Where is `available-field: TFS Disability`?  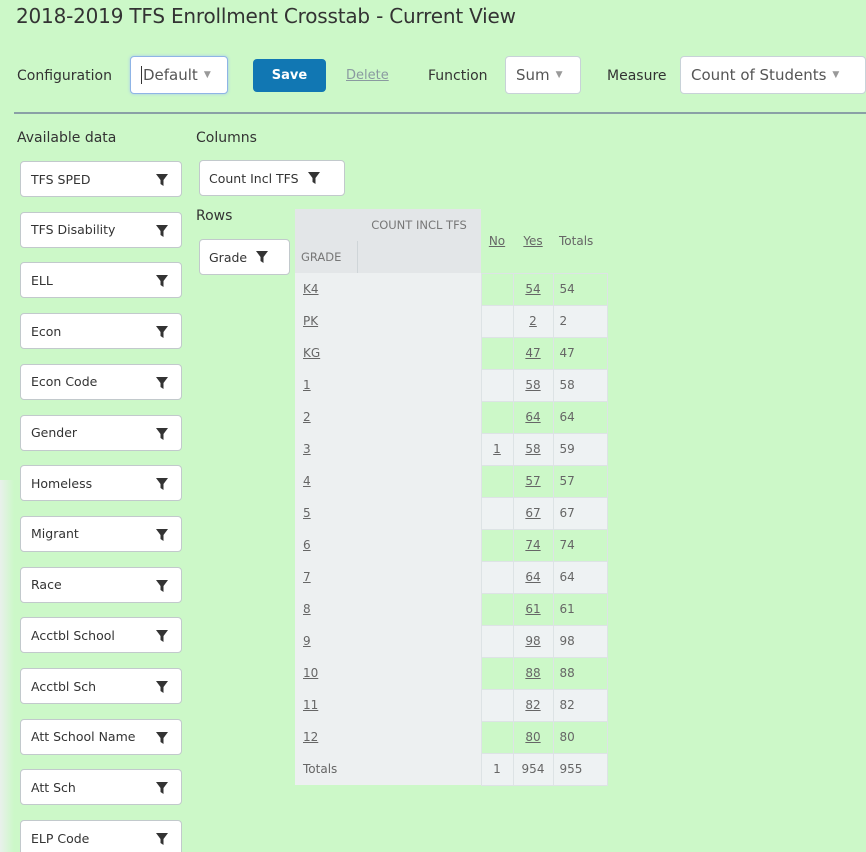 available-field: TFS Disability is located at coordinates (101, 229).